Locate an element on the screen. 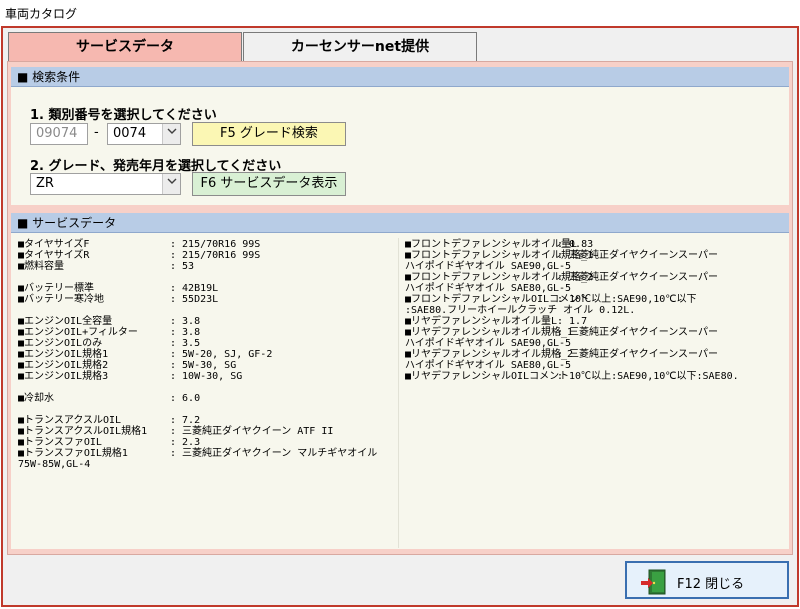  service-data-value: : 三菱純正ダイヤクイーン マルチギヤオイル is located at coordinates (274, 453).